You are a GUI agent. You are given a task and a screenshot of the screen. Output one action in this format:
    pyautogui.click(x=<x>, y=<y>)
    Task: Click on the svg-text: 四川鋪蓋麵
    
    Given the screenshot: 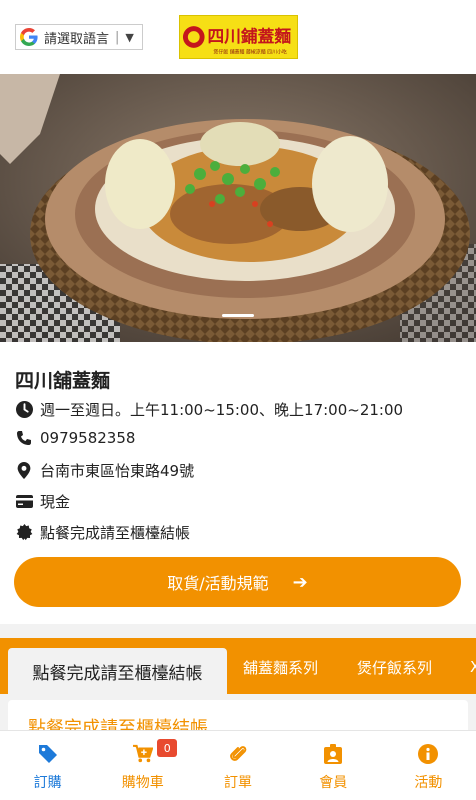 What is the action you would take?
    pyautogui.click(x=250, y=36)
    